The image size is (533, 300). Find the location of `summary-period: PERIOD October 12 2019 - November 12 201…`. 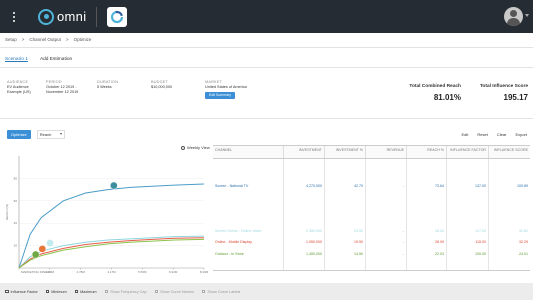

summary-period: PERIOD October 12 2019 - November 12 201… is located at coordinates (62, 87).